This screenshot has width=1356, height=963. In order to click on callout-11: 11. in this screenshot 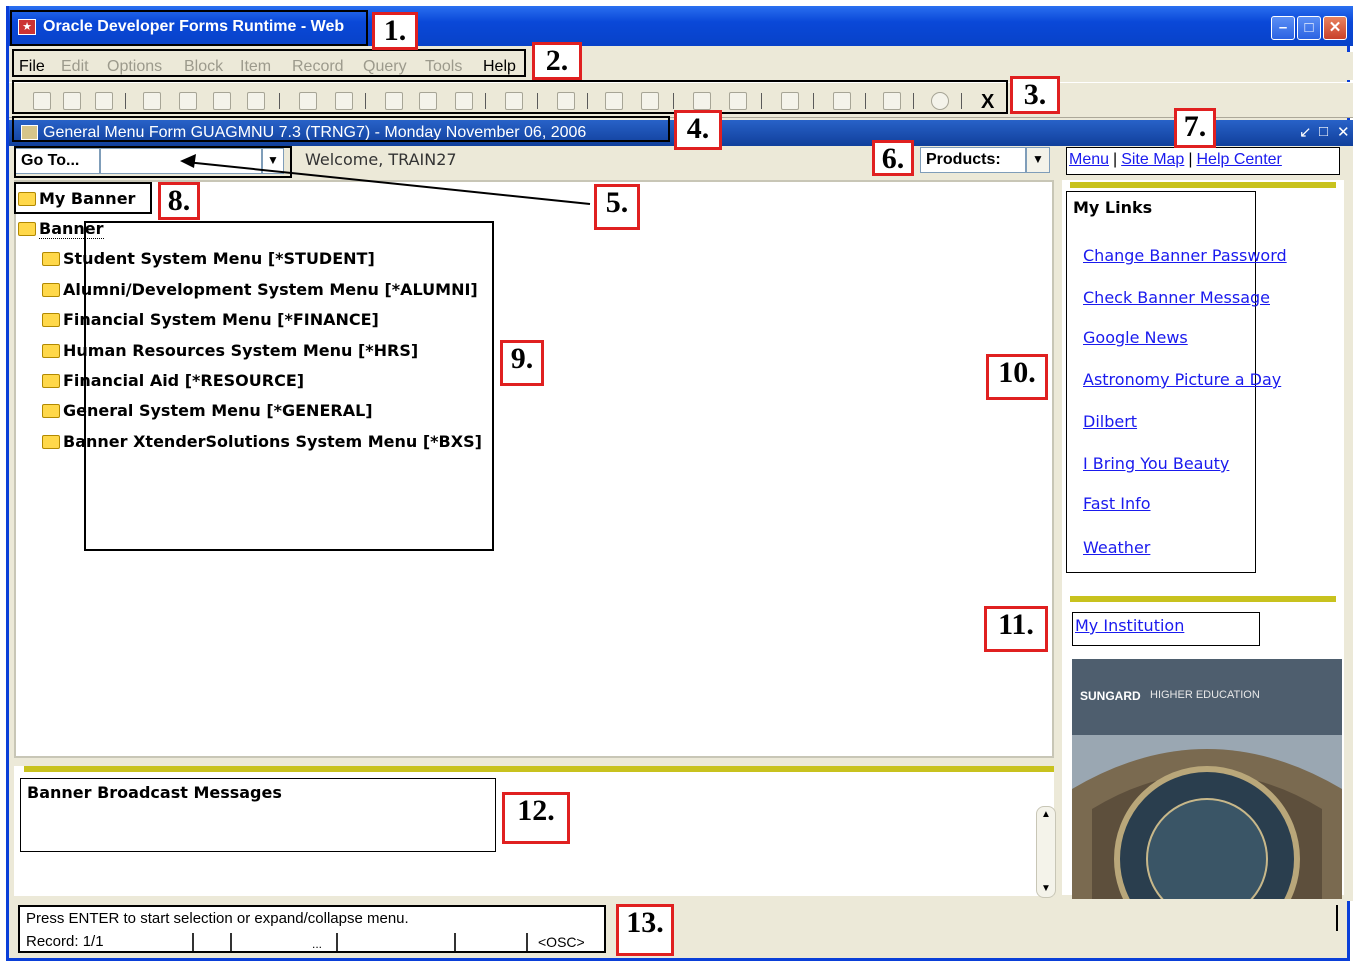, I will do `click(1016, 629)`.